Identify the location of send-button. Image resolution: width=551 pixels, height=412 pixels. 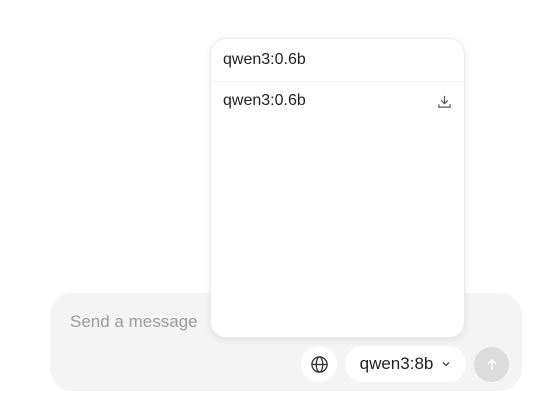
(491, 364).